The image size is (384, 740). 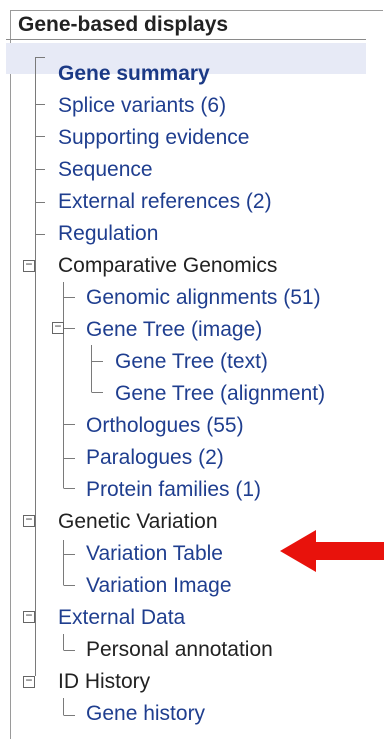 What do you see at coordinates (220, 394) in the screenshot?
I see `nav-gene-tree-alignment: Gene Tree (alignment)` at bounding box center [220, 394].